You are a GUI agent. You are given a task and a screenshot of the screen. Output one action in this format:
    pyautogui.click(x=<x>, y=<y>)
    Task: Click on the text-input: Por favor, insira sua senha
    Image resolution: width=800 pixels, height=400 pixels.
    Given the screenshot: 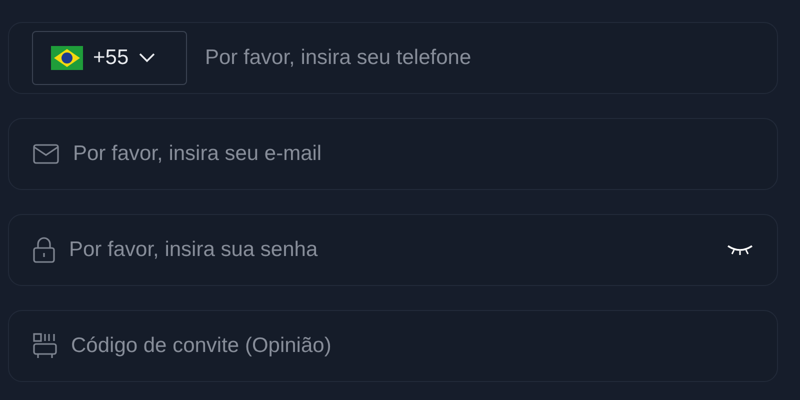 What is the action you would take?
    pyautogui.click(x=391, y=250)
    